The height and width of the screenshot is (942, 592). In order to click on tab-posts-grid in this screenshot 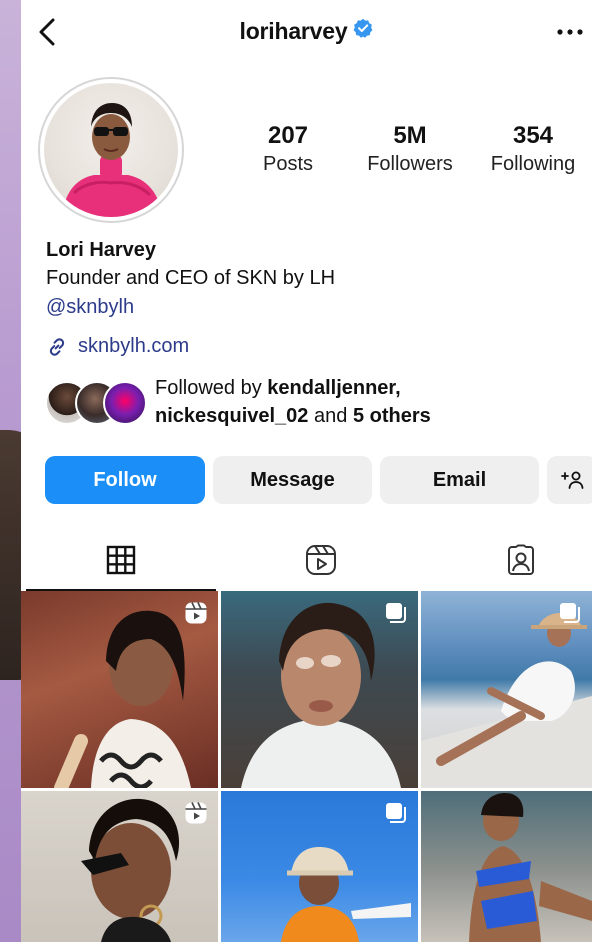, I will do `click(121, 560)`.